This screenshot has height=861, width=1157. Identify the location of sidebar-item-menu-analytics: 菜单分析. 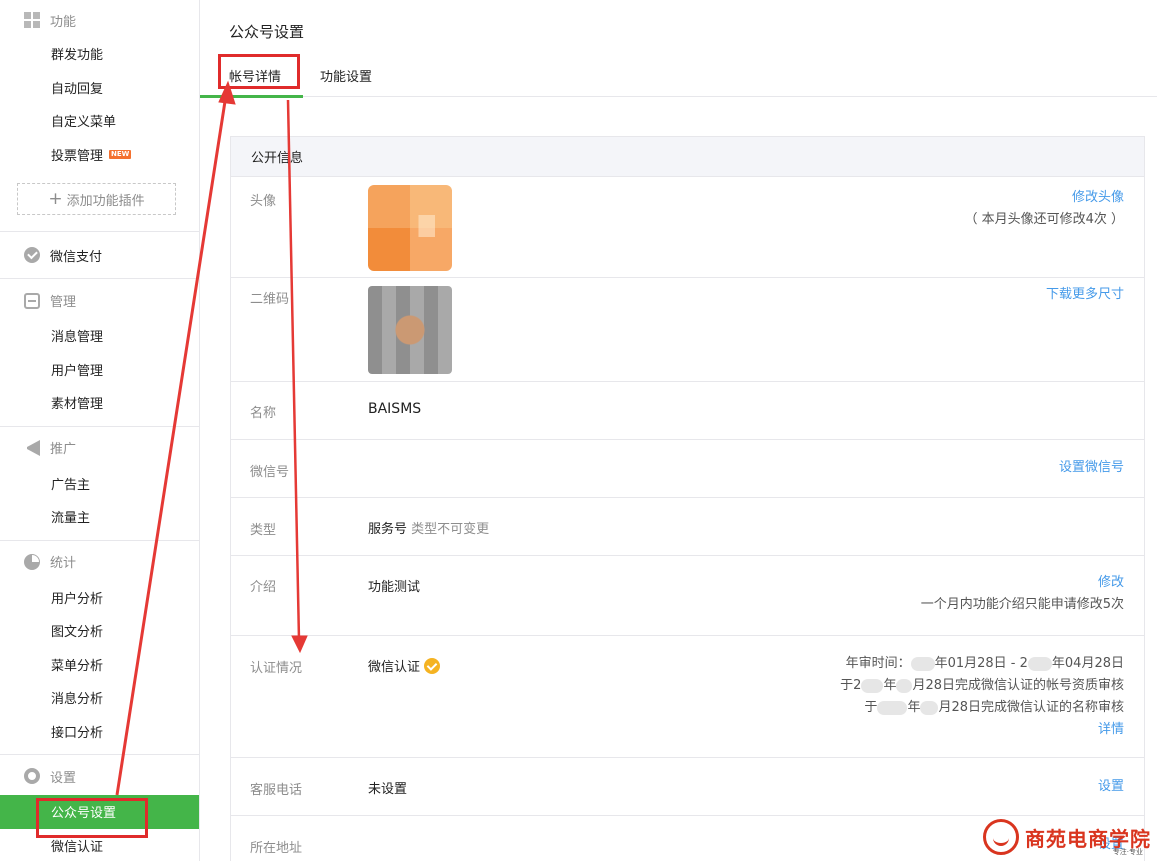
(99, 665).